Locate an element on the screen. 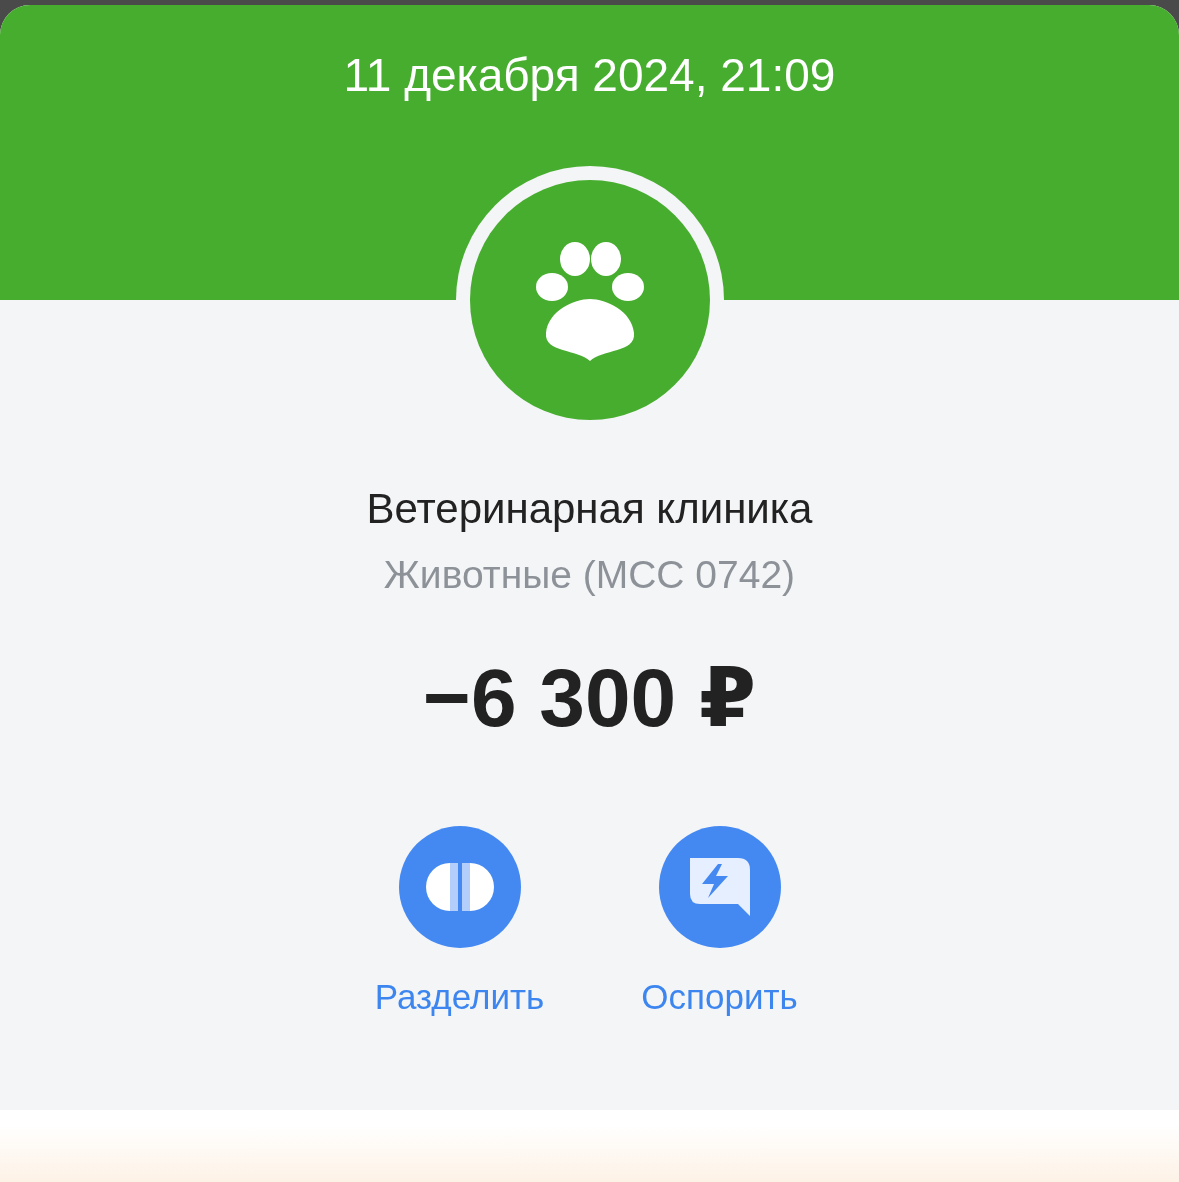  merchant-name: Ветеринарная клиника is located at coordinates (589, 509).